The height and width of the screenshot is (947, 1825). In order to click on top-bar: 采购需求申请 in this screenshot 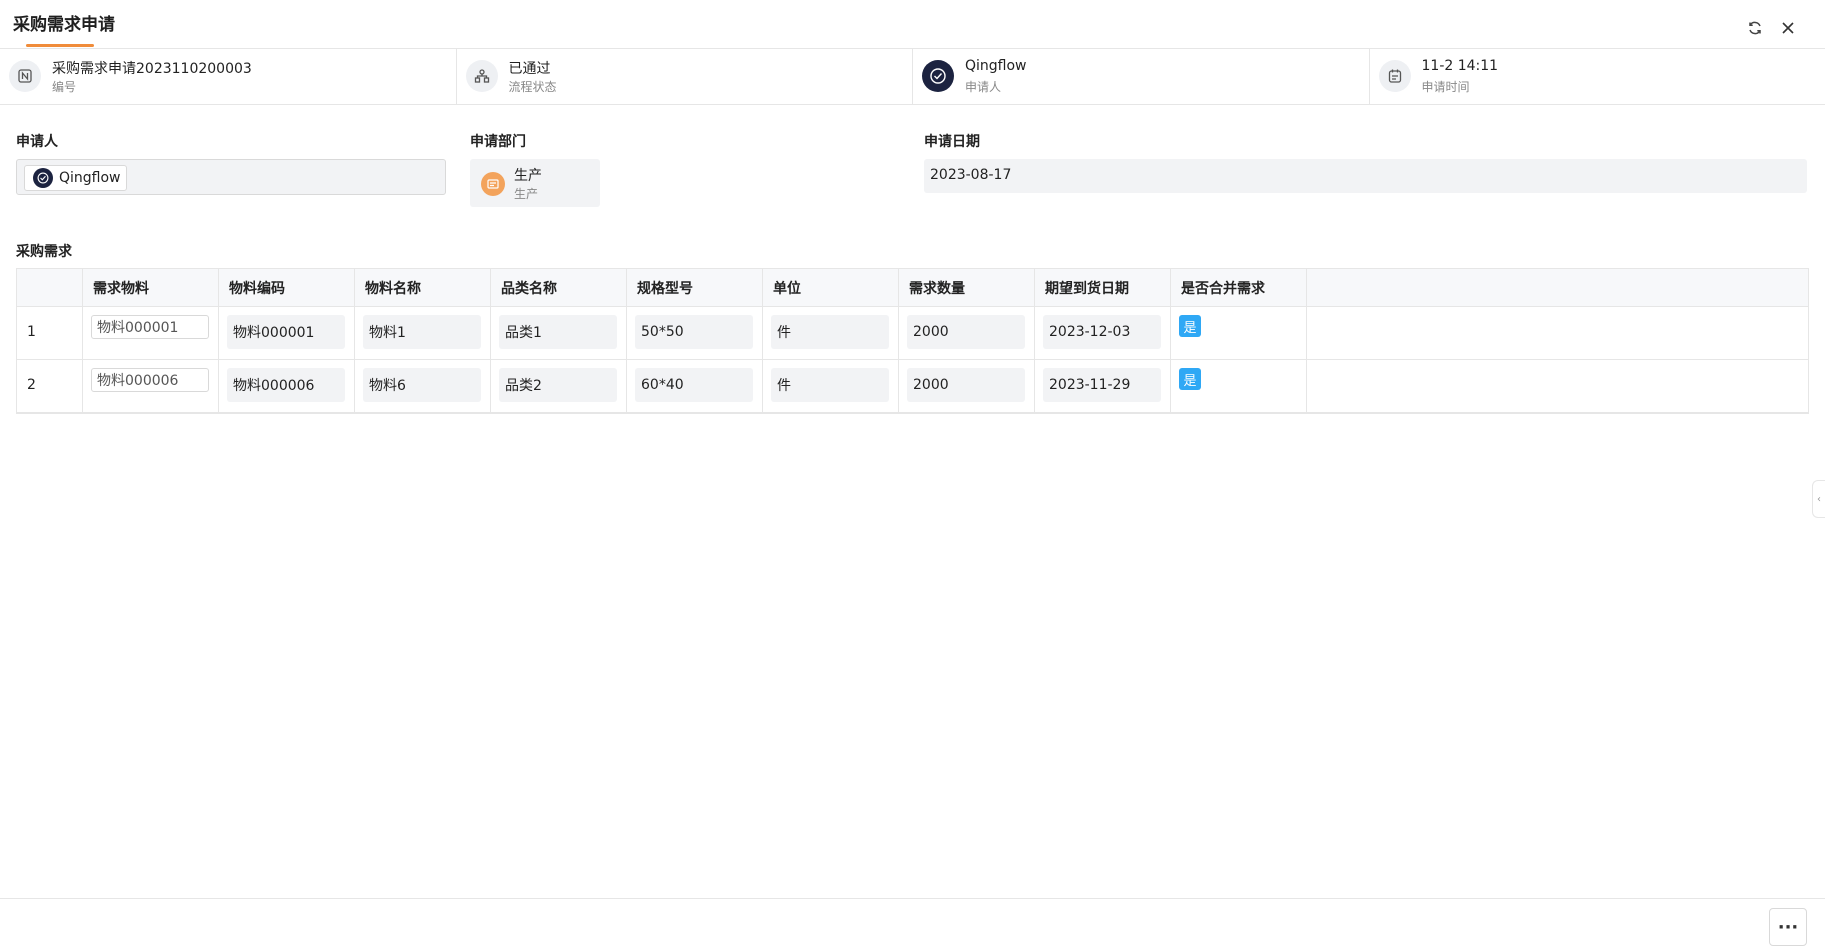, I will do `click(912, 24)`.